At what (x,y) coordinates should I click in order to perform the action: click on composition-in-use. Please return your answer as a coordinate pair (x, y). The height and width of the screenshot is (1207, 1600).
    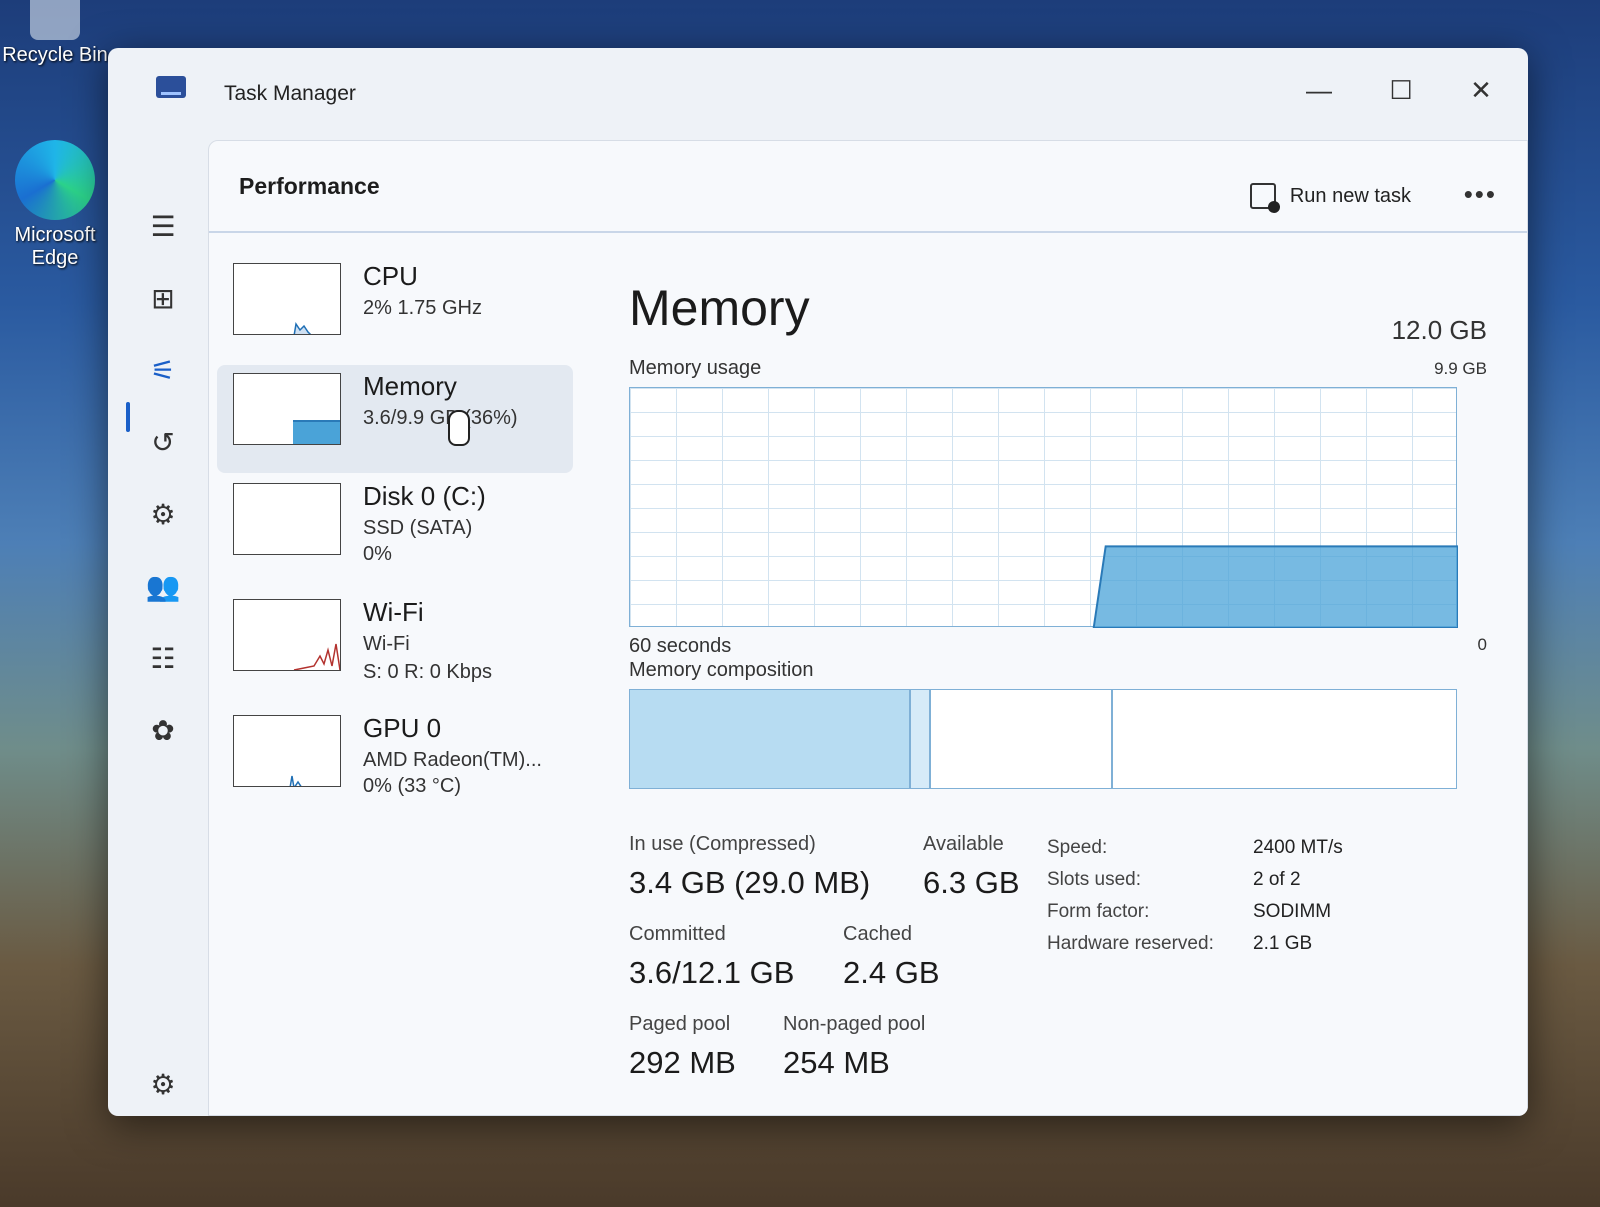
    Looking at the image, I should click on (770, 739).